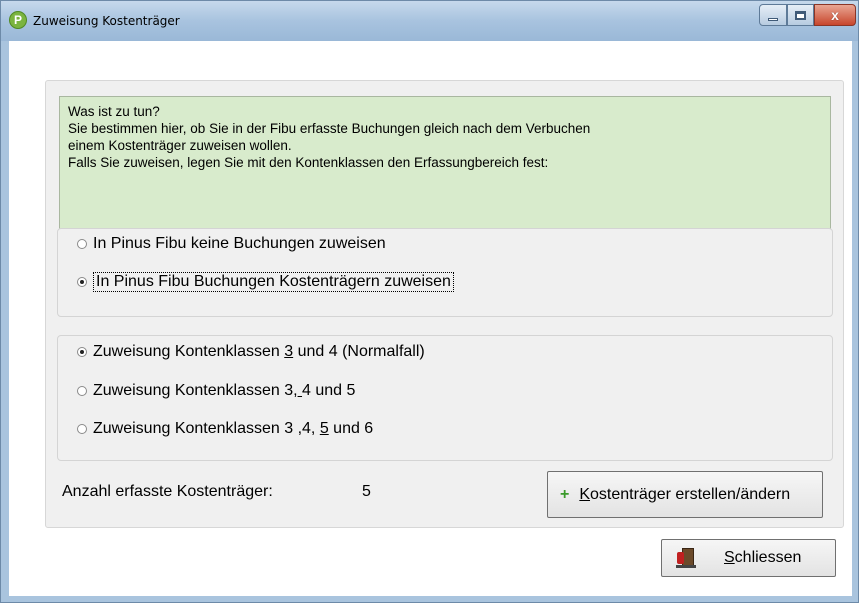  Describe the element at coordinates (18, 20) in the screenshot. I see `pinus-app-icon: P` at that location.